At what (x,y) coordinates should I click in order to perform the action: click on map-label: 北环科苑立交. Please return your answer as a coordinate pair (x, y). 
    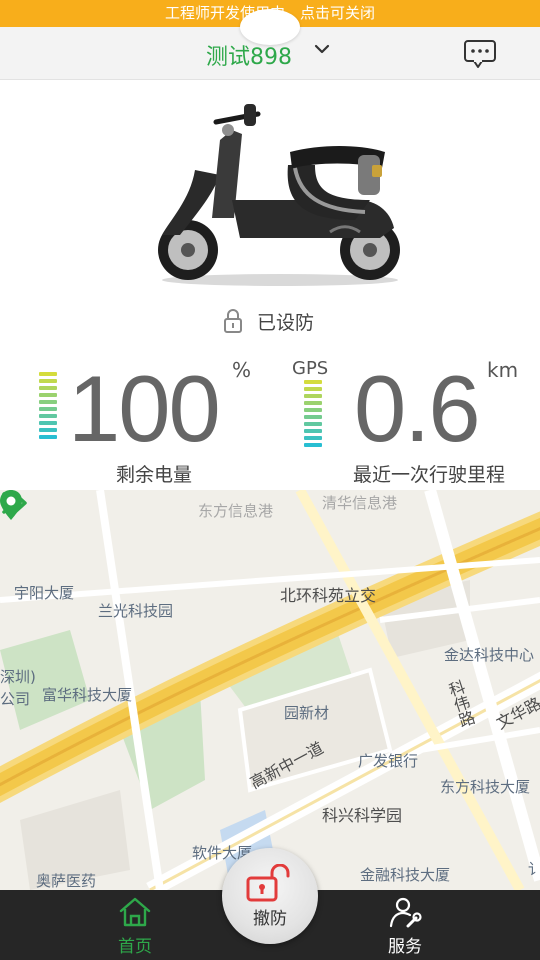
    Looking at the image, I should click on (328, 595).